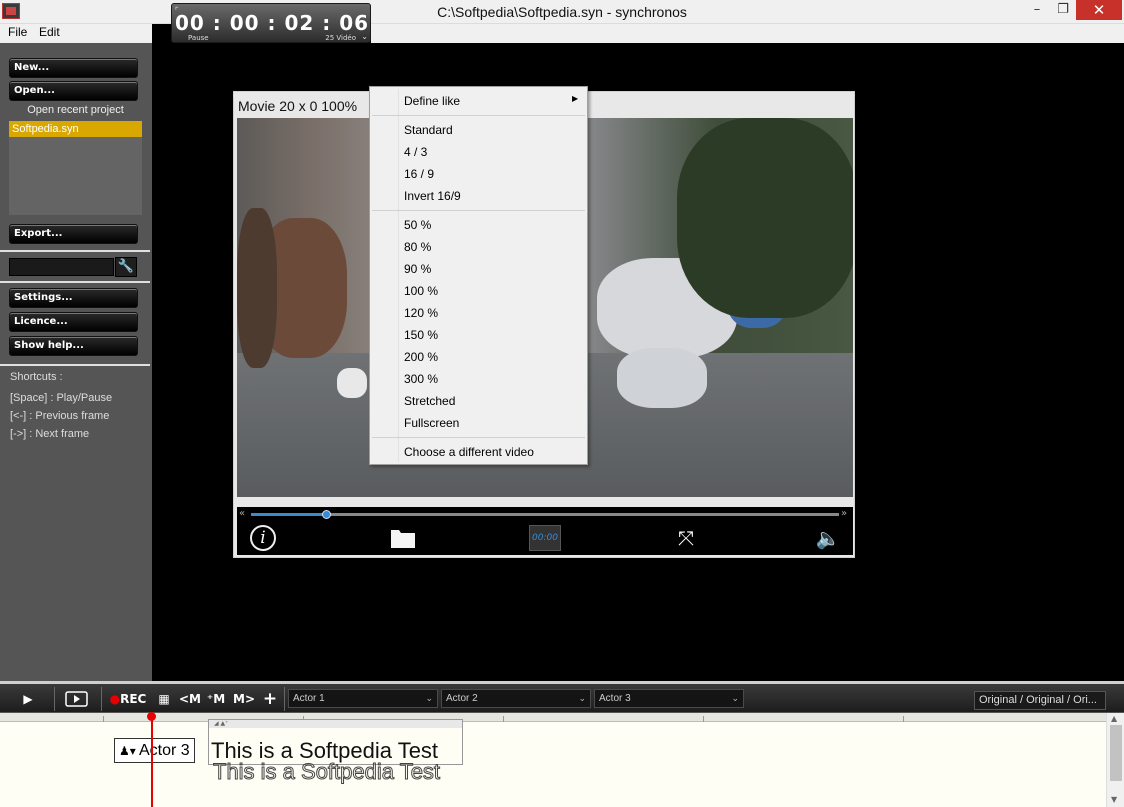  What do you see at coordinates (327, 514) in the screenshot?
I see `seek-handle` at bounding box center [327, 514].